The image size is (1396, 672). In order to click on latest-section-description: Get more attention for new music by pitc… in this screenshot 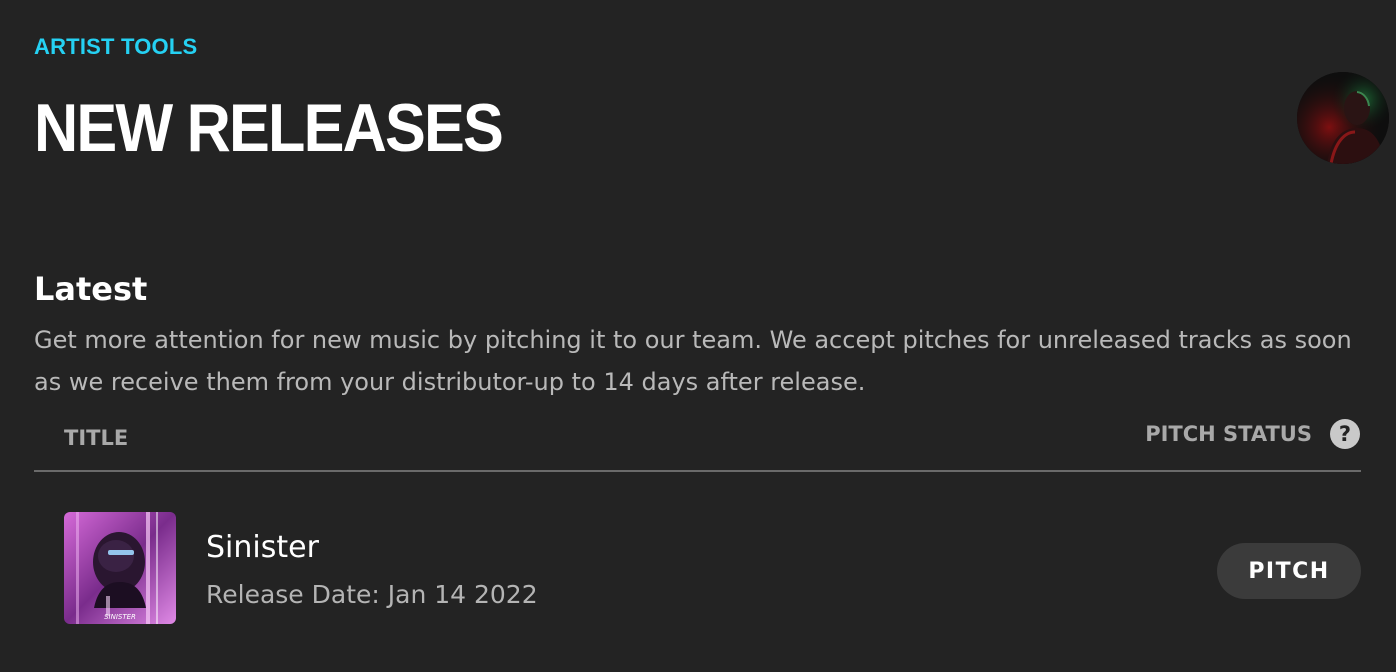, I will do `click(693, 361)`.